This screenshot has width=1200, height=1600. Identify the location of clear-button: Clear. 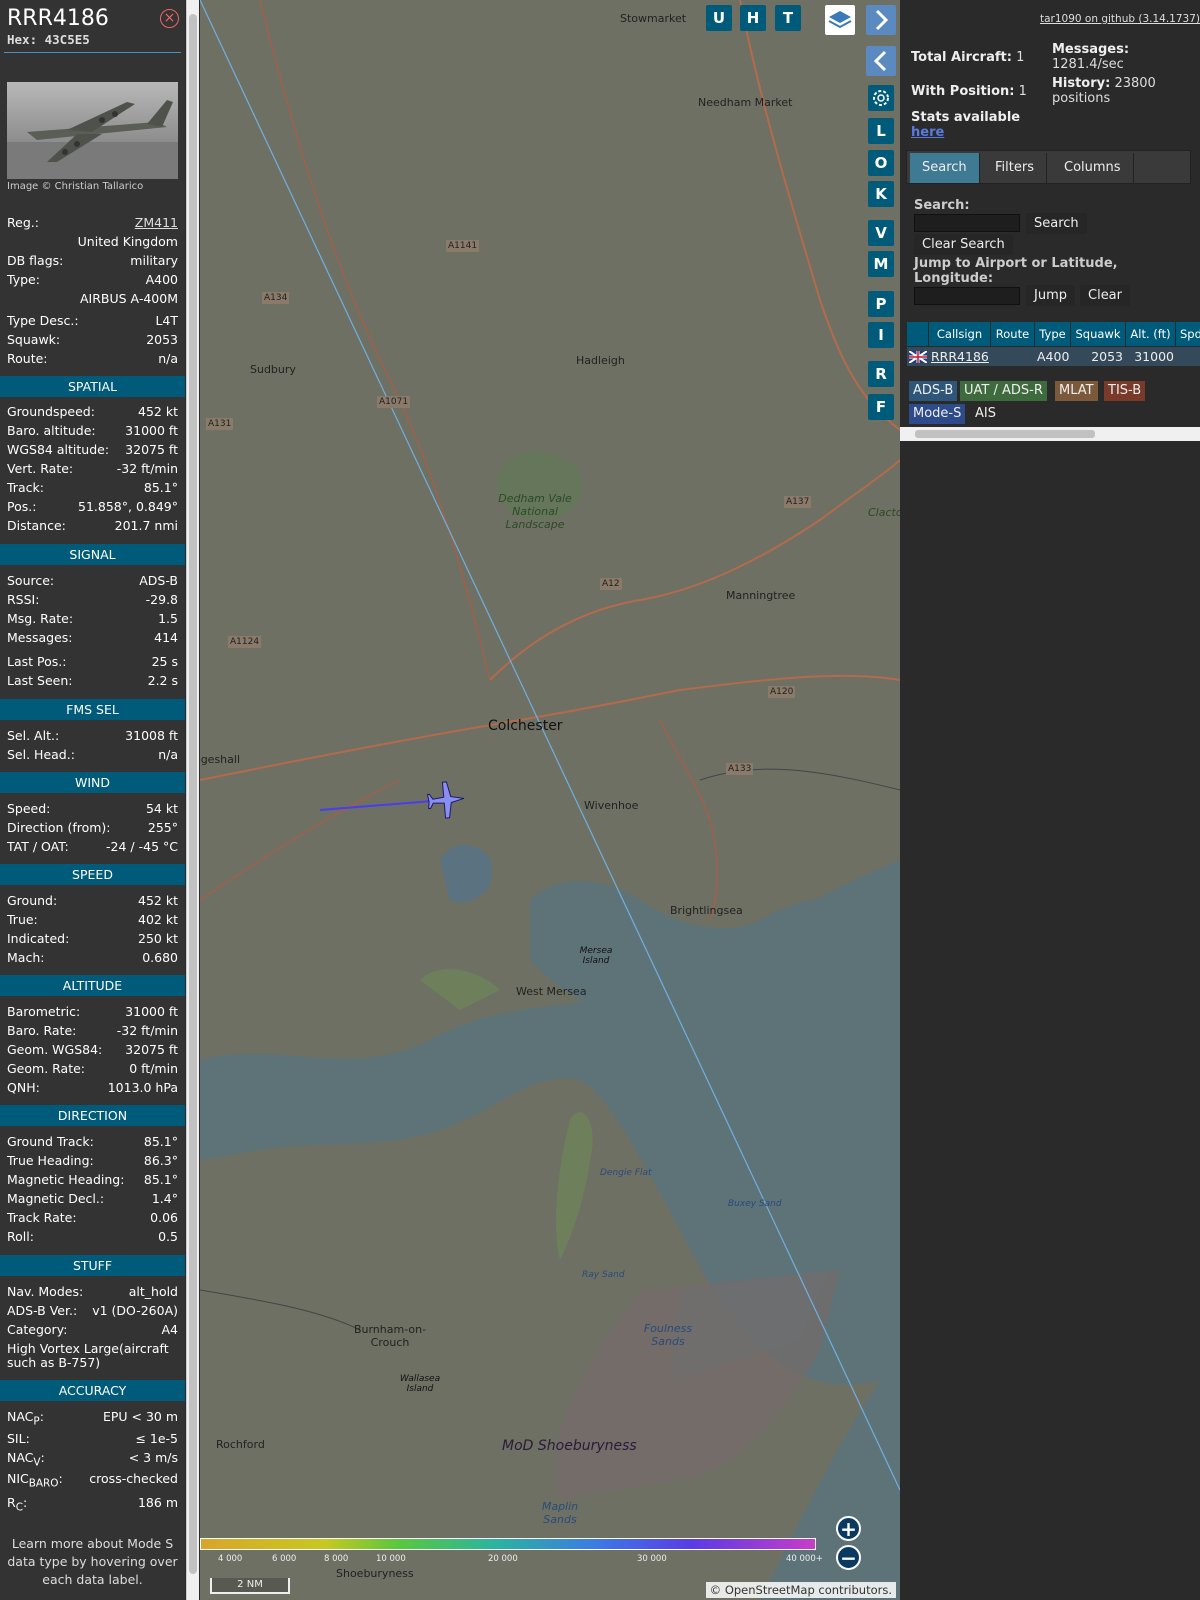
(1105, 295).